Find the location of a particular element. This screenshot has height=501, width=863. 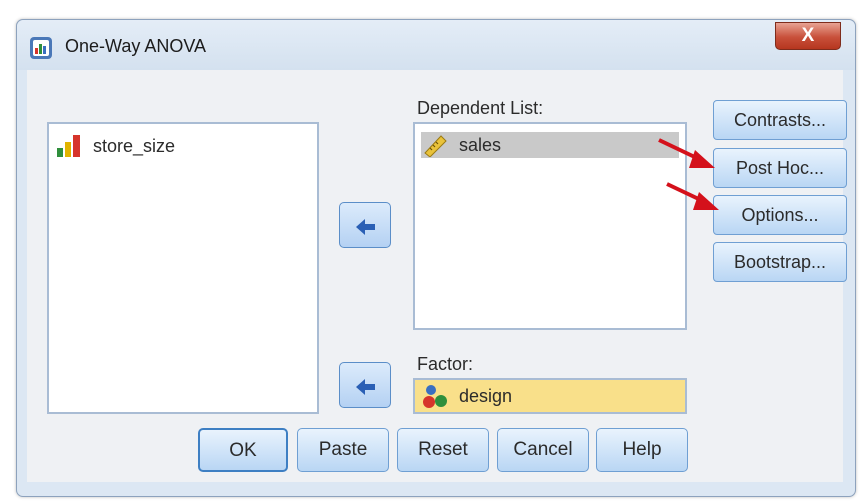

spss-app-icon is located at coordinates (41, 48).